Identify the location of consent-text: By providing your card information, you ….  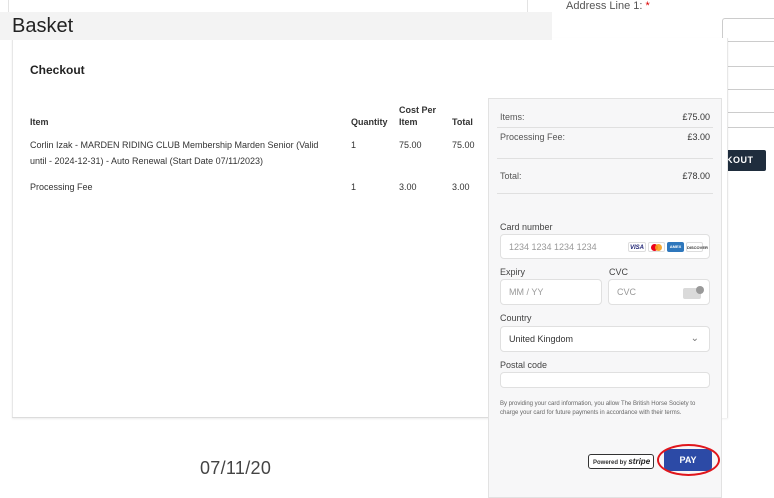
(598, 408).